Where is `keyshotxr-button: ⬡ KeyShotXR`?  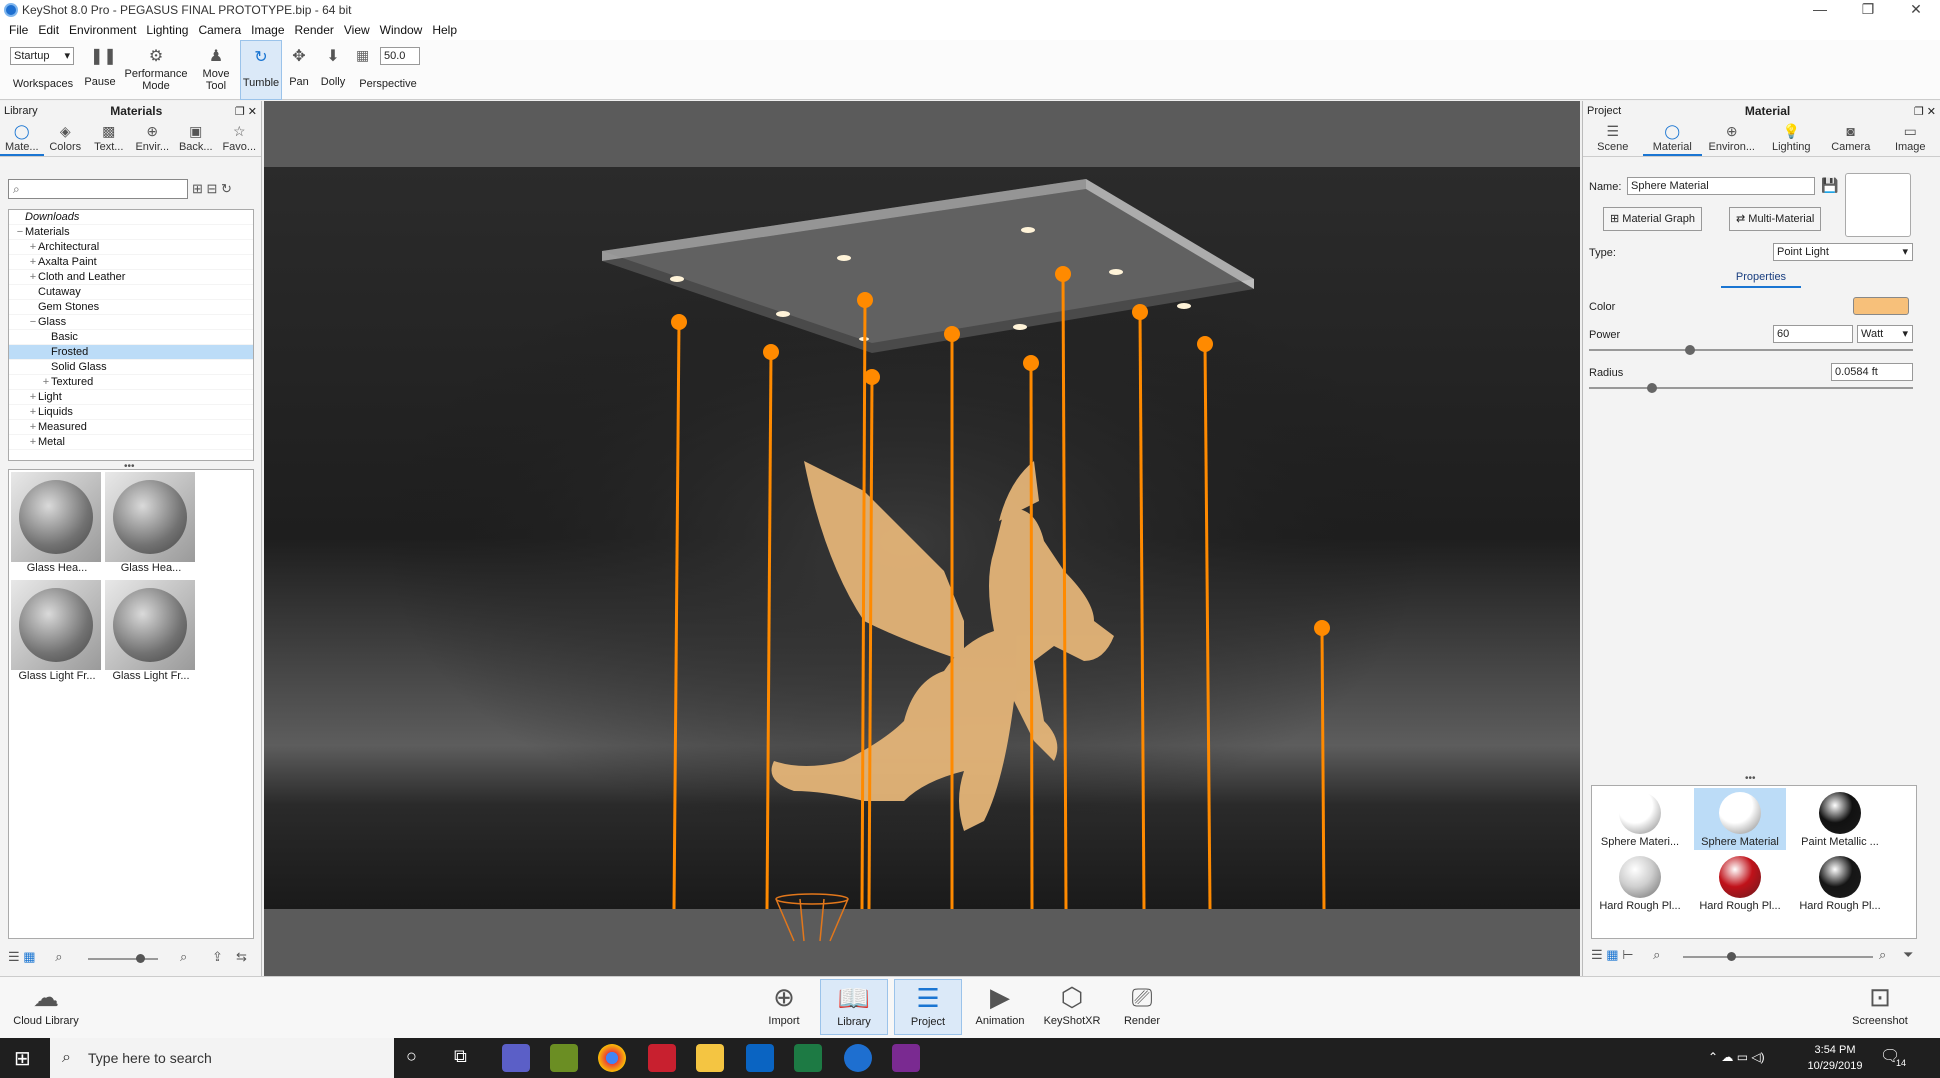
keyshotxr-button: ⬡ KeyShotXR is located at coordinates (1072, 1007).